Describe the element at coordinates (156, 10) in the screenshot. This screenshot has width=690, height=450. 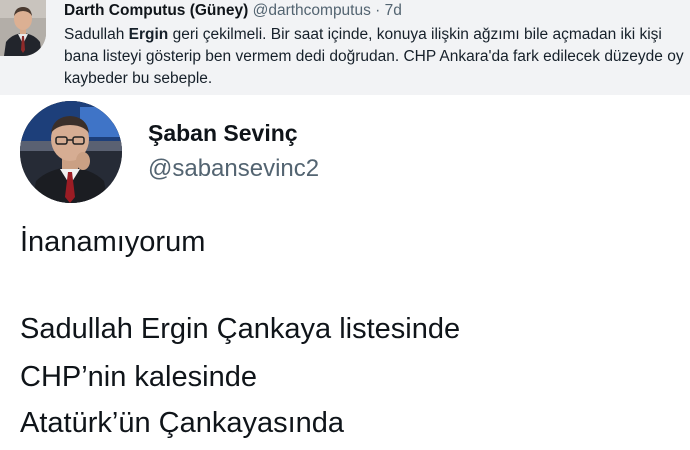
I see `reply-display-name: Darth Computus (Güney)` at that location.